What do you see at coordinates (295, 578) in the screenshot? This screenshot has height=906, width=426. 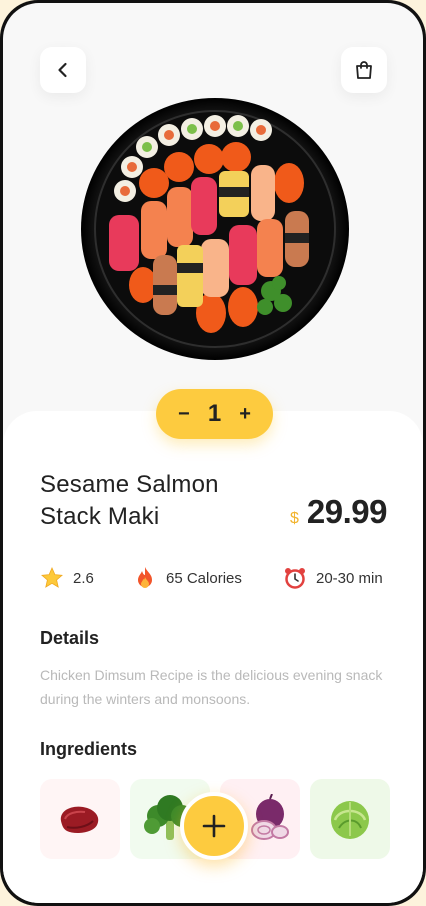 I see `alarm-clock-icon` at bounding box center [295, 578].